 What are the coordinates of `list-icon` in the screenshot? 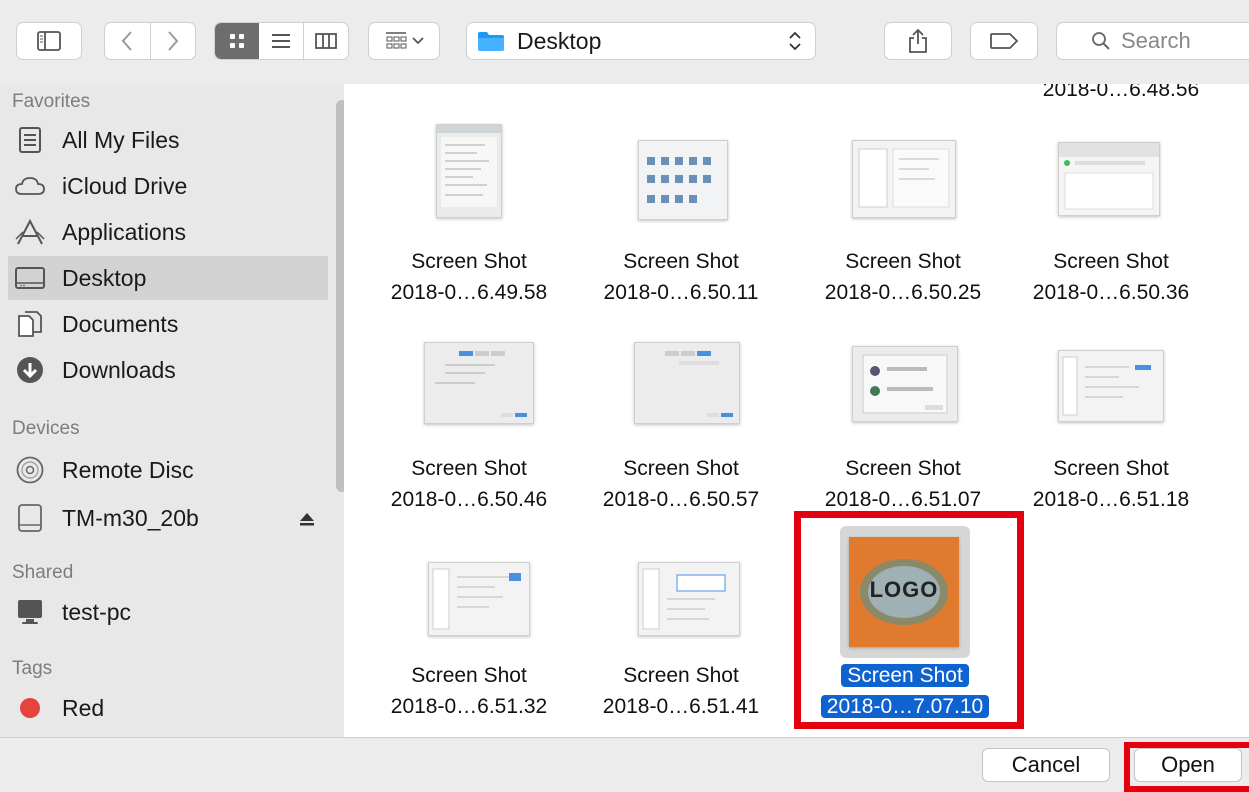 It's located at (281, 41).